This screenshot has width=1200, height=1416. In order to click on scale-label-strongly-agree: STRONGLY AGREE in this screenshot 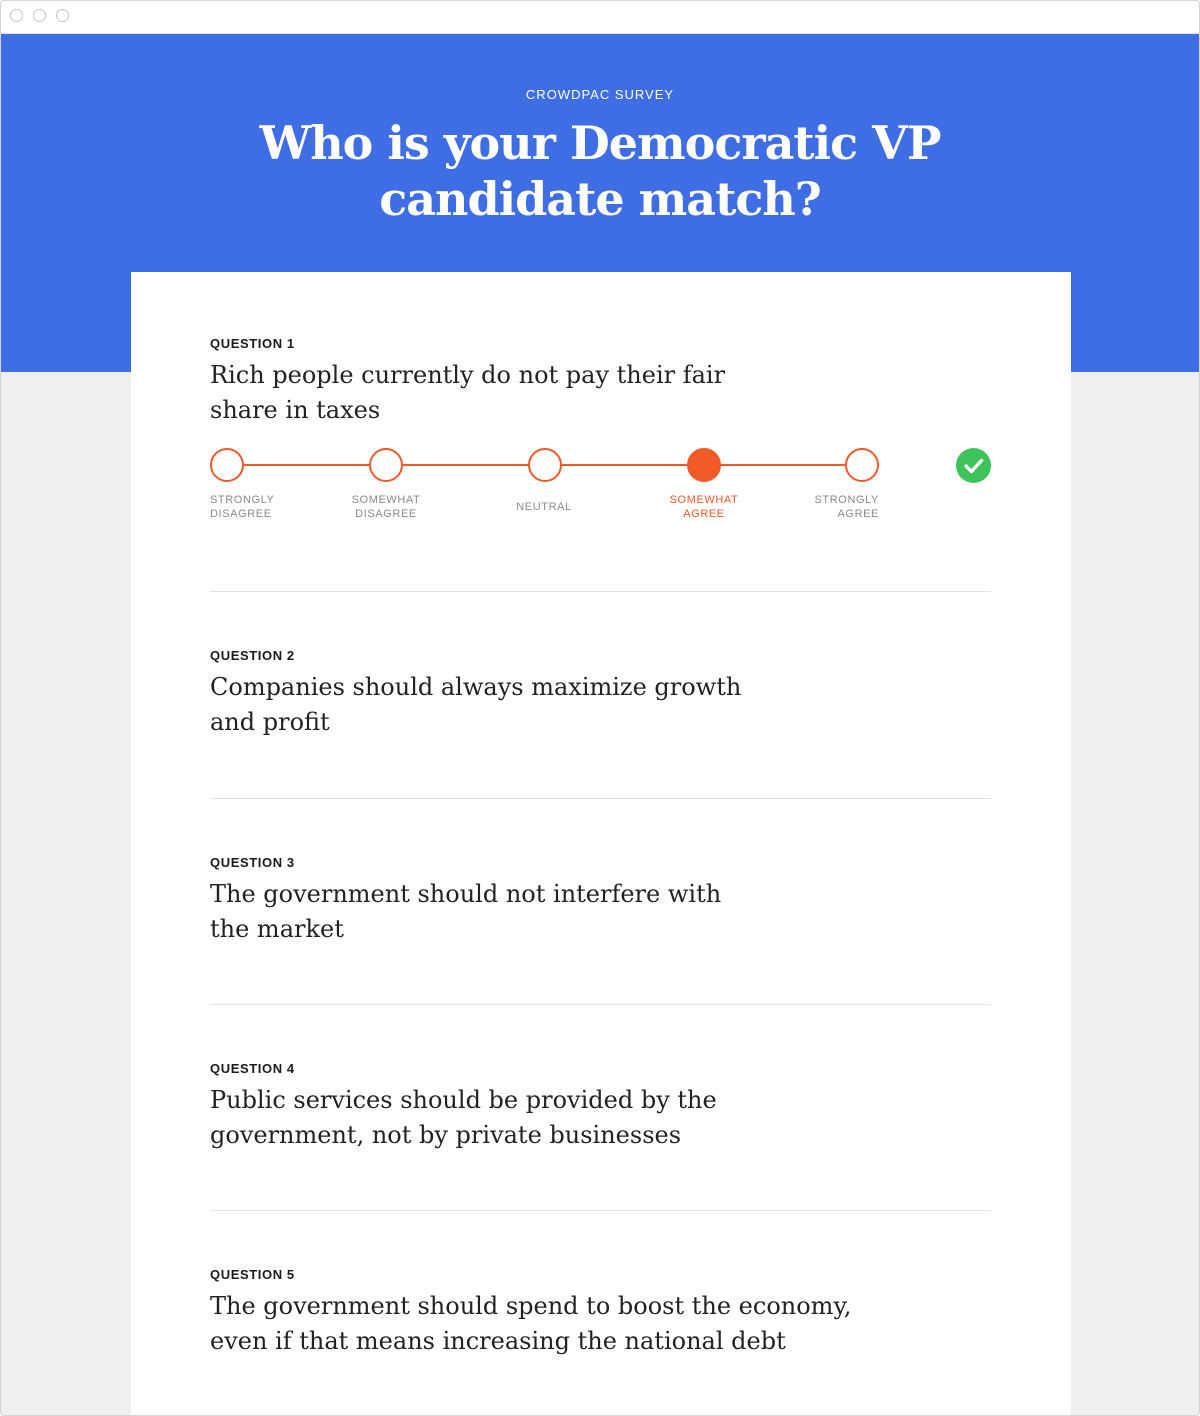, I will do `click(834, 507)`.